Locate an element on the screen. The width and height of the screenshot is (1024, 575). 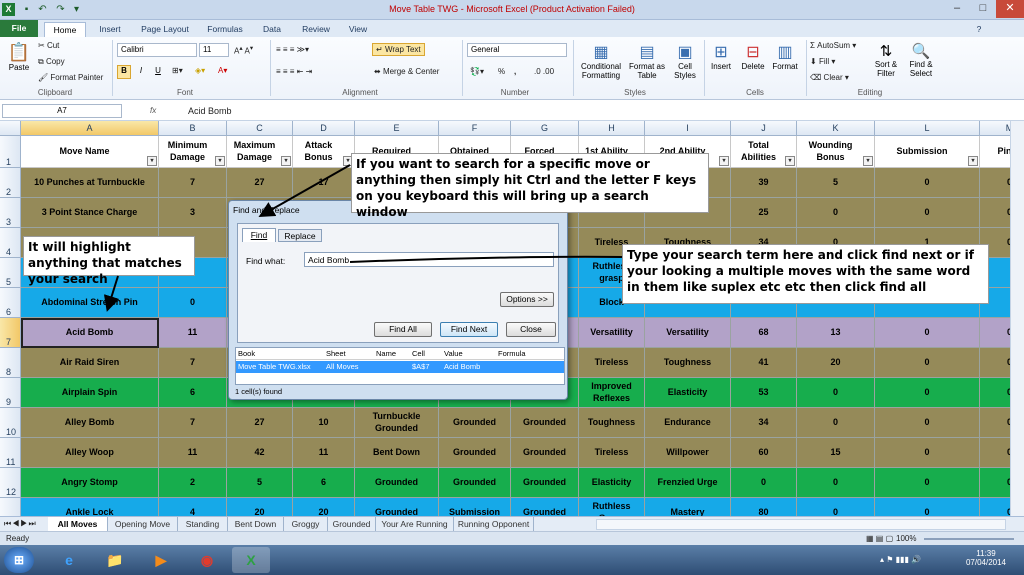
options-button: Options >> is located at coordinates (527, 299).